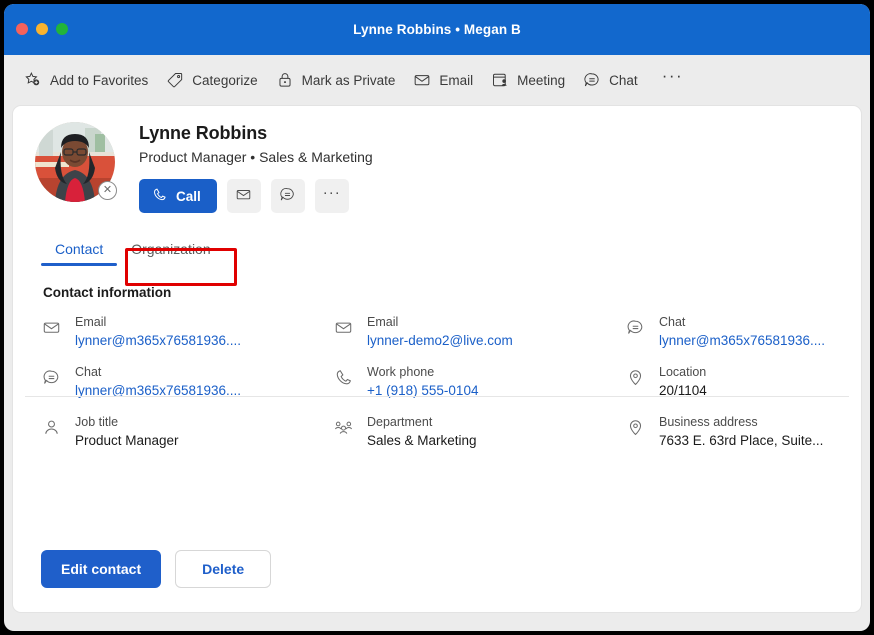 Image resolution: width=874 pixels, height=635 pixels. What do you see at coordinates (422, 390) in the screenshot?
I see `field-value: +1 (918) 555-0104` at bounding box center [422, 390].